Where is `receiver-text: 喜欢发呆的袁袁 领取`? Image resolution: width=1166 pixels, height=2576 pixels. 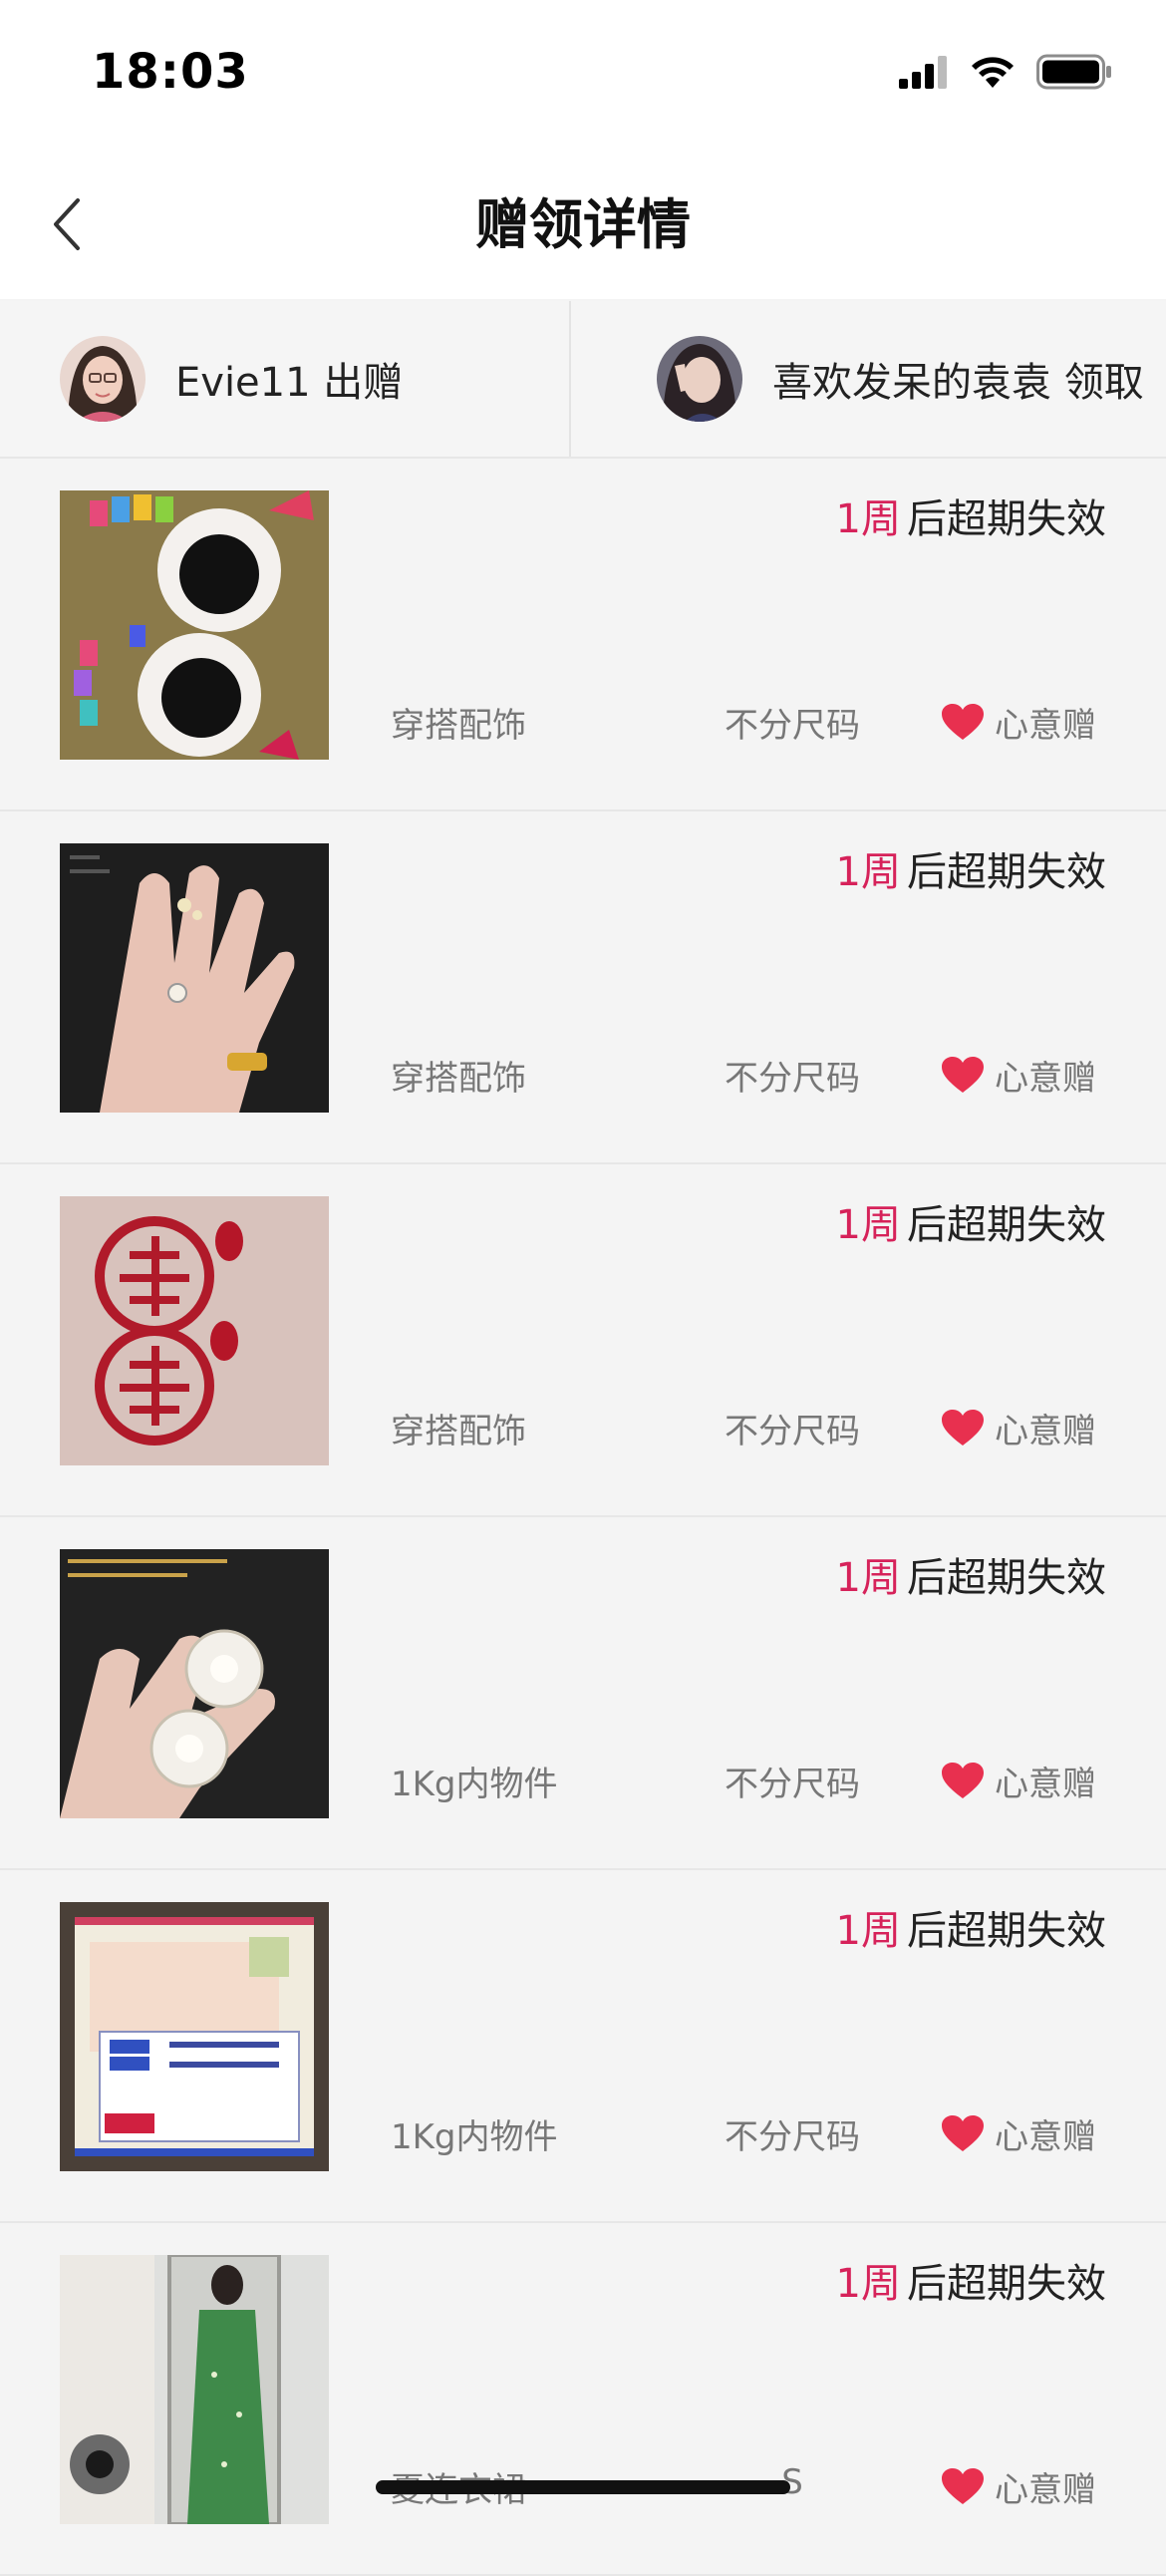 receiver-text: 喜欢发呆的袁袁 领取 is located at coordinates (958, 383).